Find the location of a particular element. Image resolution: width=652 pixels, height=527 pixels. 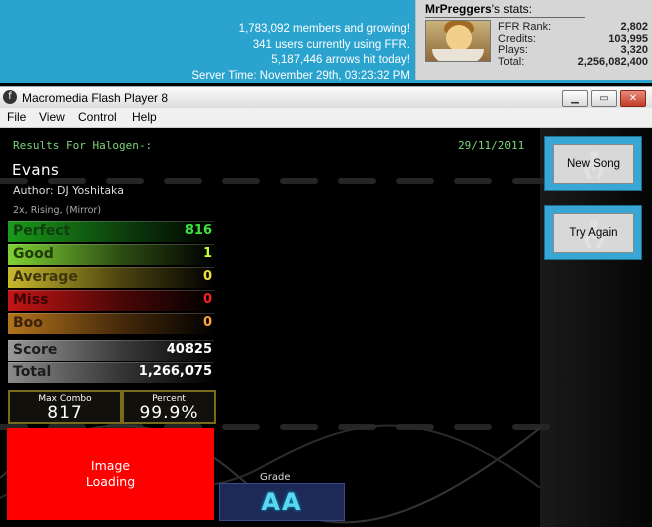

stat-value: 2,256,082,400 is located at coordinates (612, 61).